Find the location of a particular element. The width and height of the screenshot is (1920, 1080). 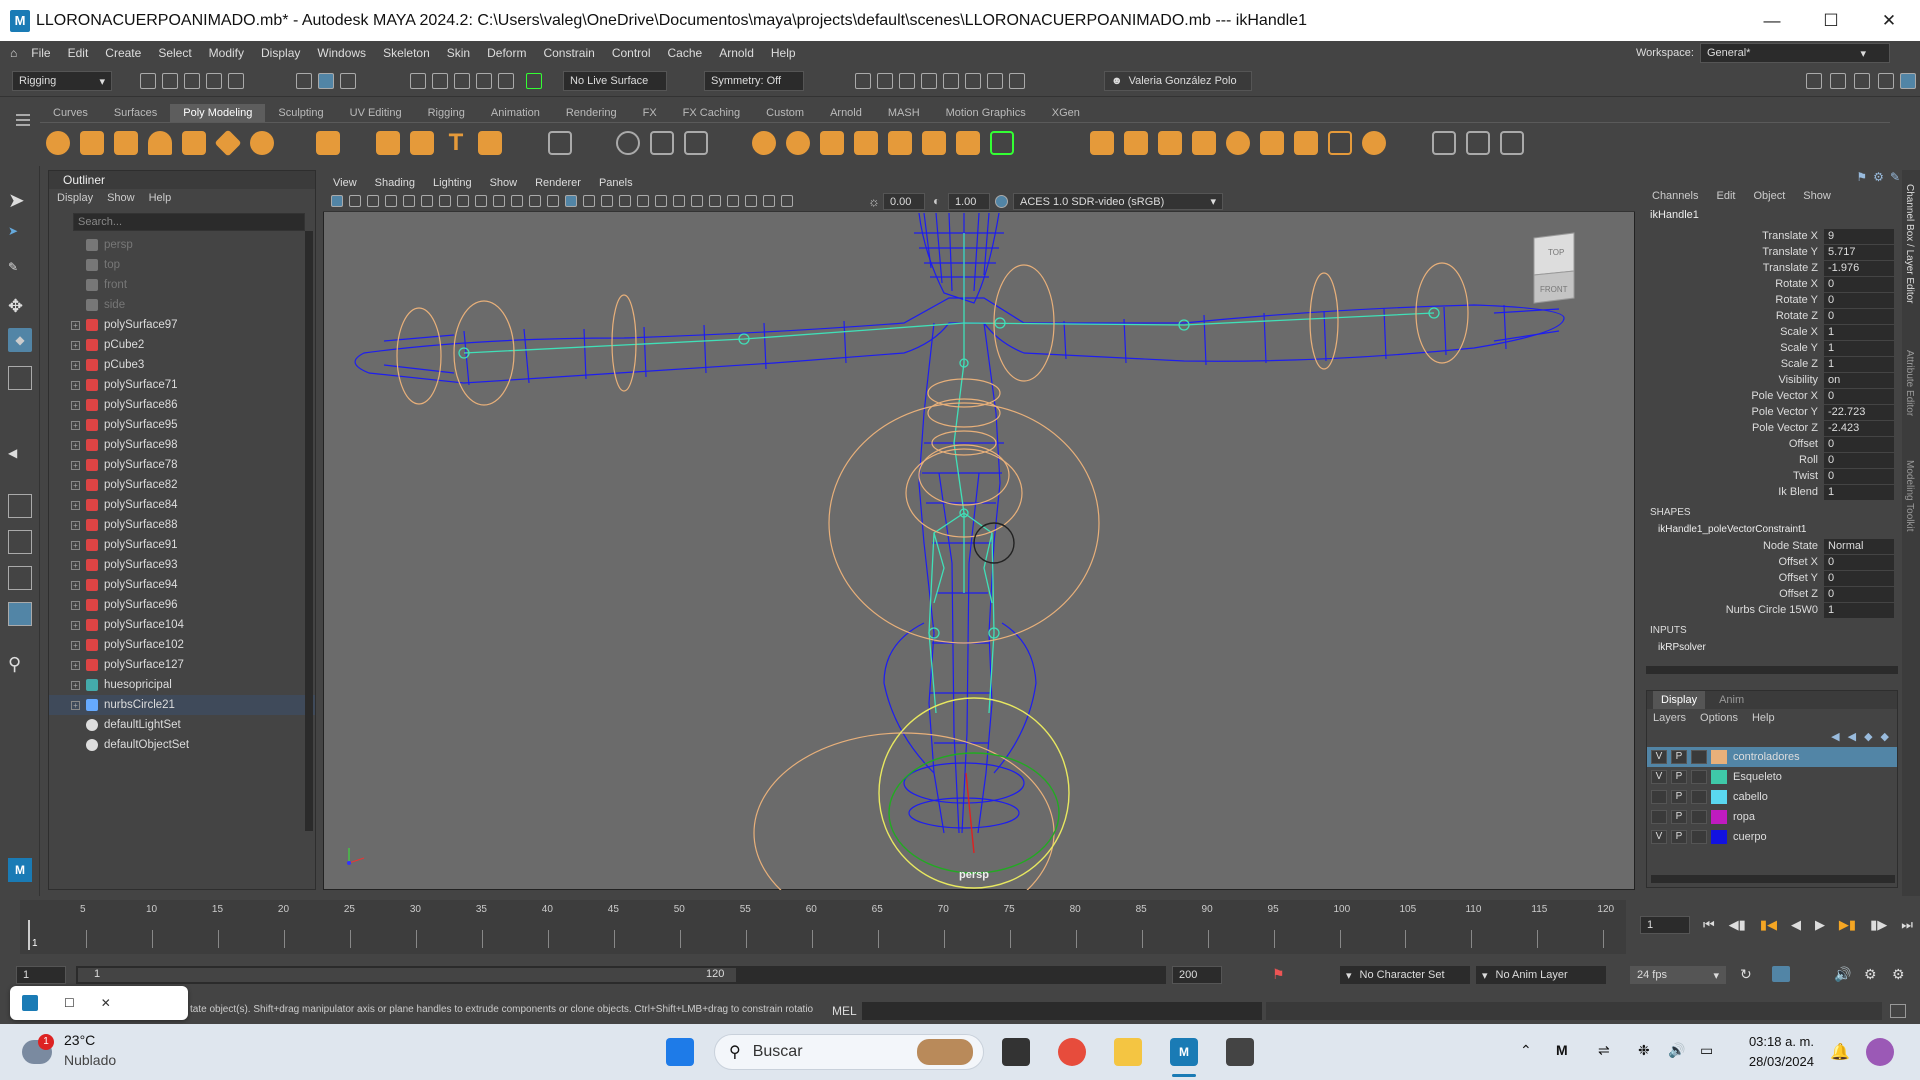

user-account-dropdown: ☻ Valeria González Polo is located at coordinates (1178, 81).